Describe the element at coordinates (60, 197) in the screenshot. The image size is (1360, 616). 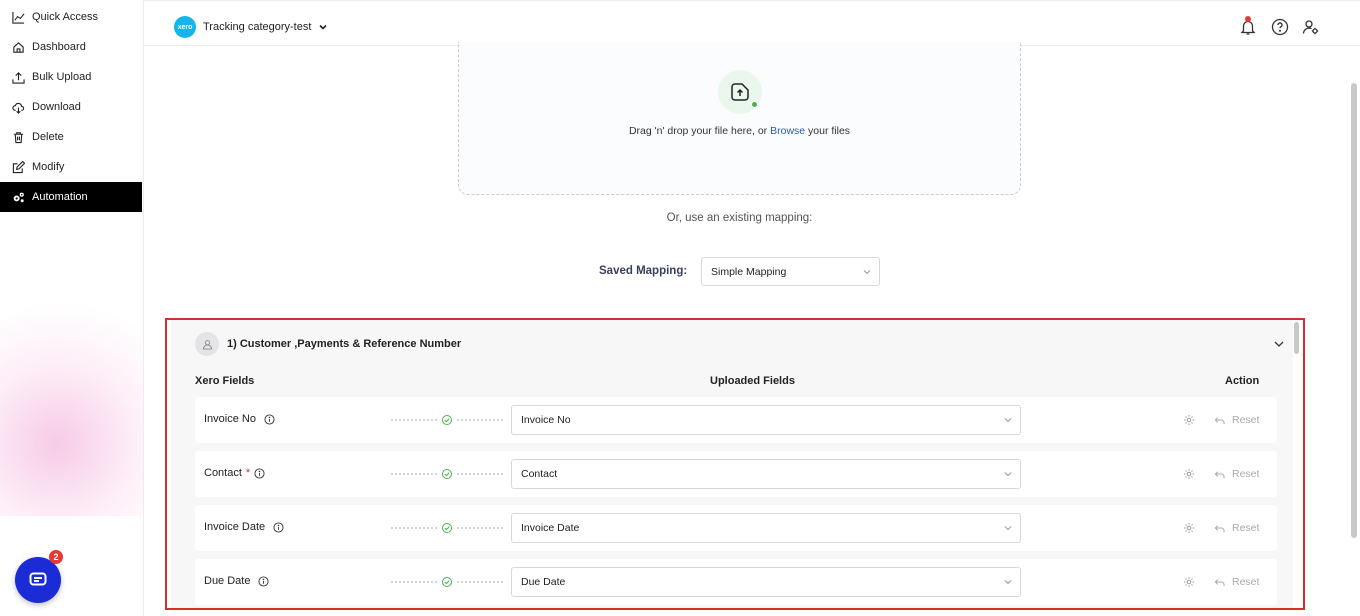
I see `sidebar-item-label: Automation` at that location.